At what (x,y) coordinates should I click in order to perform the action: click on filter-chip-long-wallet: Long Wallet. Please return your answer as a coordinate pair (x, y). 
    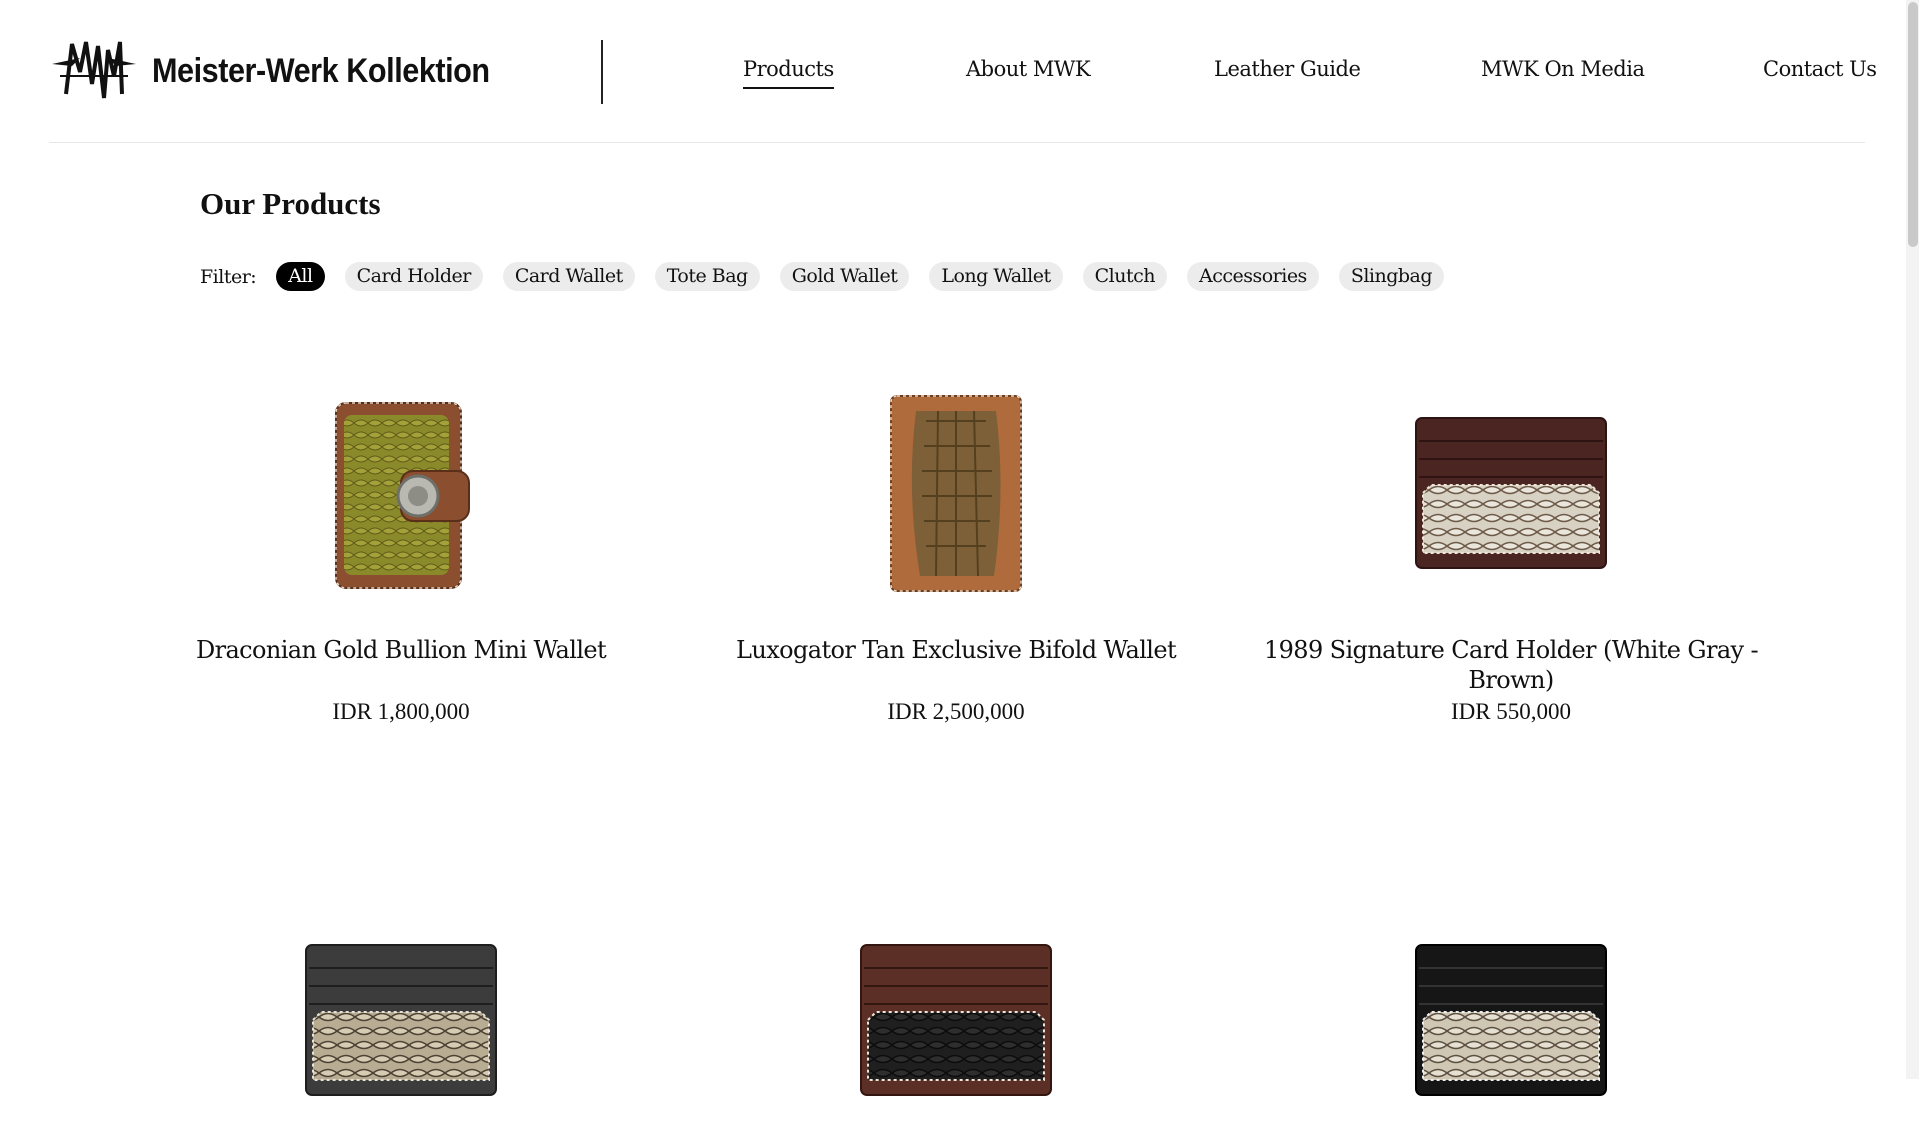
    Looking at the image, I should click on (996, 276).